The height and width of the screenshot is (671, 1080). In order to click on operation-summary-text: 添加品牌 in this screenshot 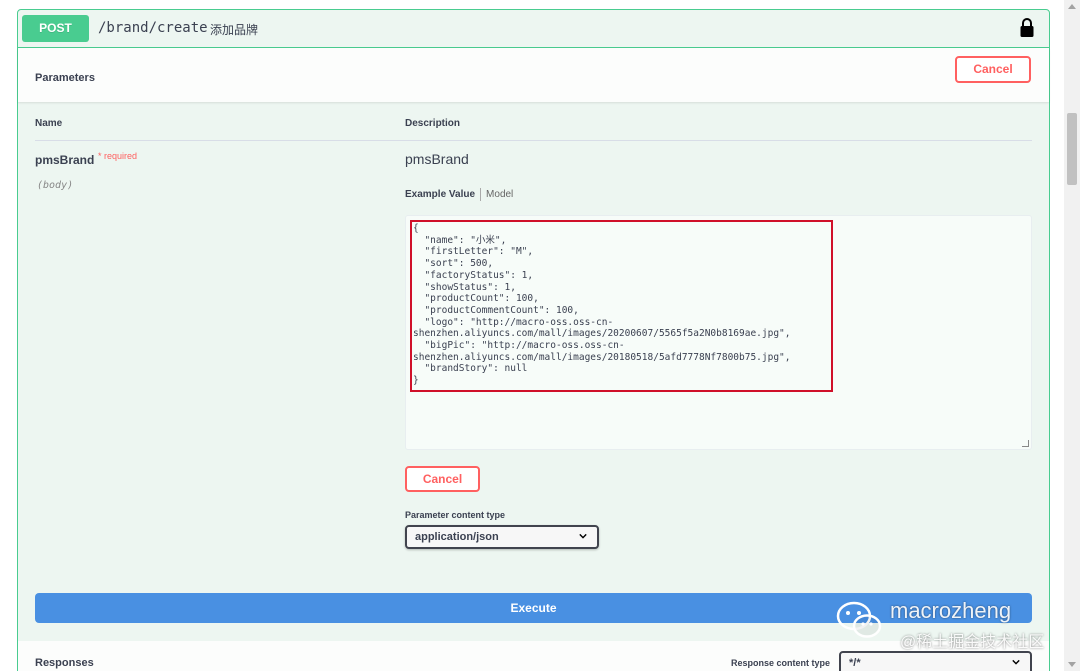, I will do `click(234, 30)`.